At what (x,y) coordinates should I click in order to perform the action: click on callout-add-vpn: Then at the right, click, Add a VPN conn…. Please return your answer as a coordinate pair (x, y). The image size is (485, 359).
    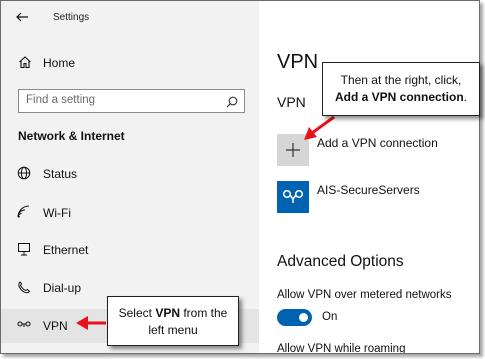
    Looking at the image, I should click on (401, 89).